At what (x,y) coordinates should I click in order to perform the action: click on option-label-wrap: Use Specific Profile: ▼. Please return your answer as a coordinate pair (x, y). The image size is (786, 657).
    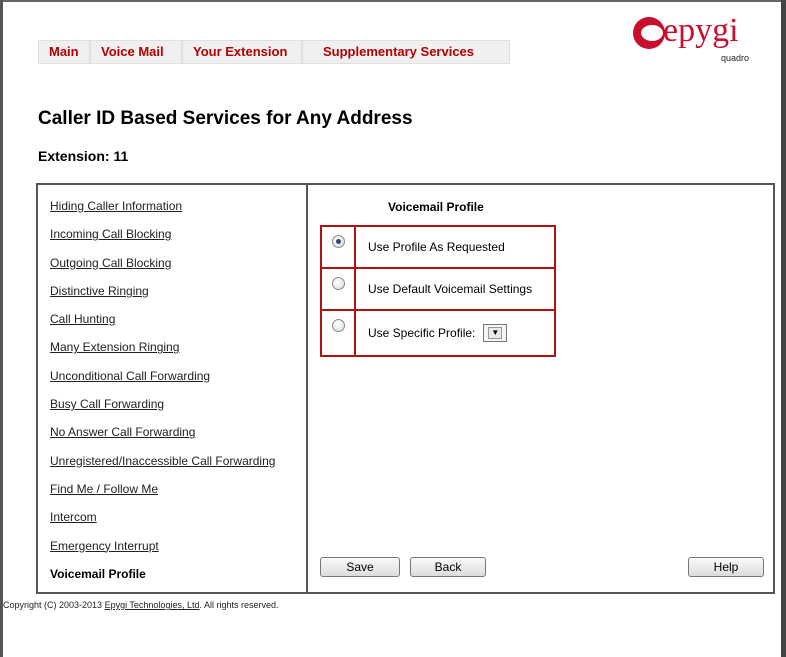
    Looking at the image, I should click on (455, 333).